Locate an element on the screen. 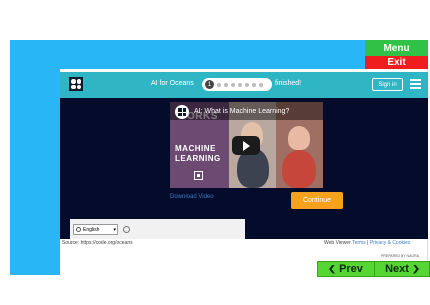 The image size is (430, 305). language-select: English ▾ is located at coordinates (95, 229).